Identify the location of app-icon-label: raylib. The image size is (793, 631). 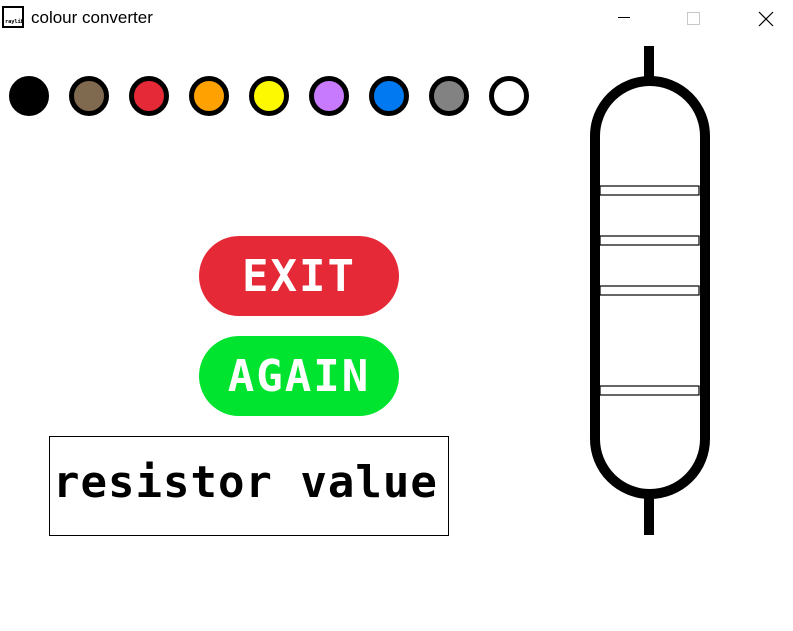
(14, 22).